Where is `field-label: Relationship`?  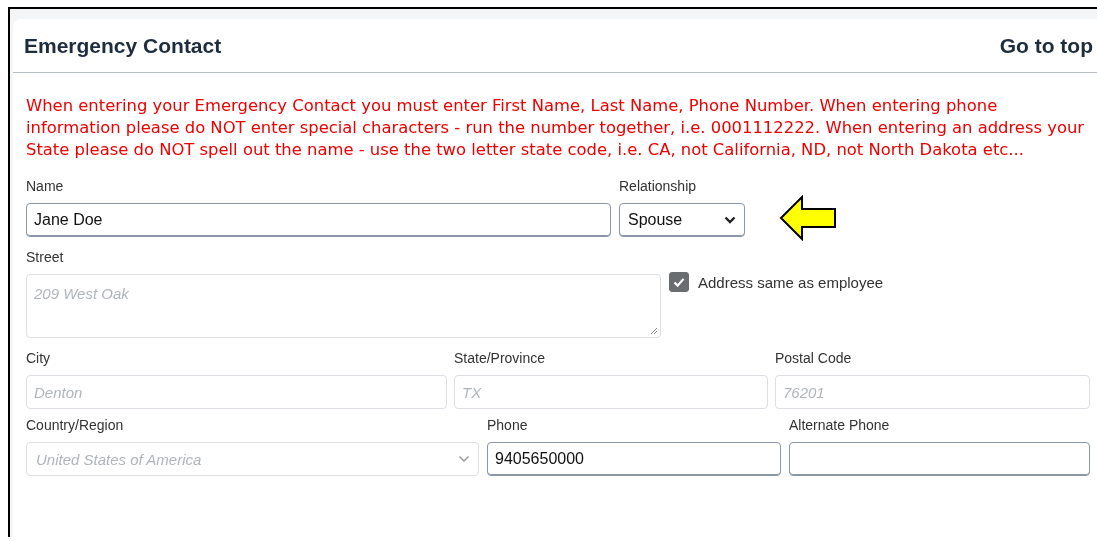
field-label: Relationship is located at coordinates (658, 187).